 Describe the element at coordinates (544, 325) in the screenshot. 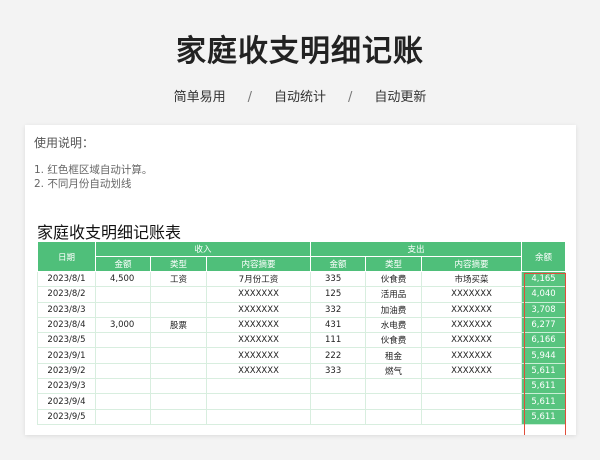

I see `balance-cell: 6,277` at that location.